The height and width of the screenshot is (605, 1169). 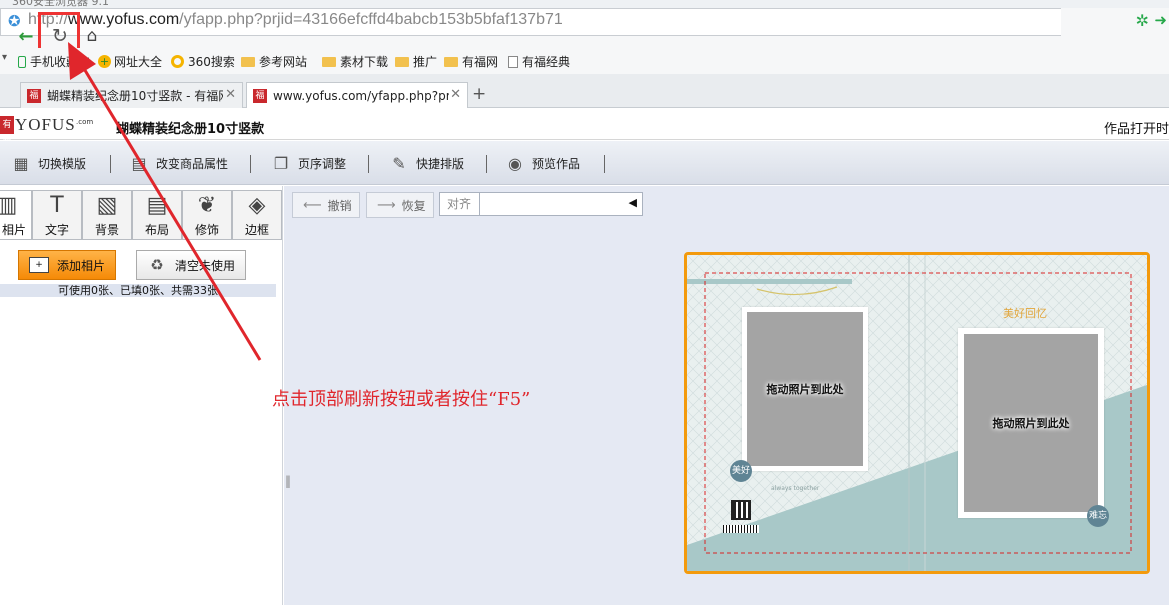 What do you see at coordinates (741, 529) in the screenshot?
I see `barcode-icon` at bounding box center [741, 529].